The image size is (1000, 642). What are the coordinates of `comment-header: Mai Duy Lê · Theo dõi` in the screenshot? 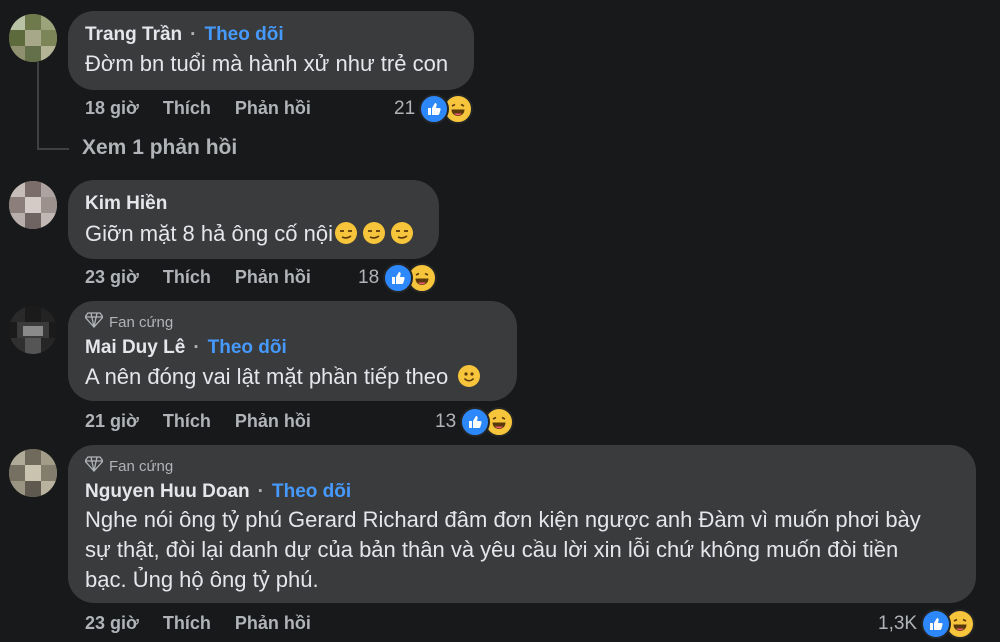 It's located at (186, 348).